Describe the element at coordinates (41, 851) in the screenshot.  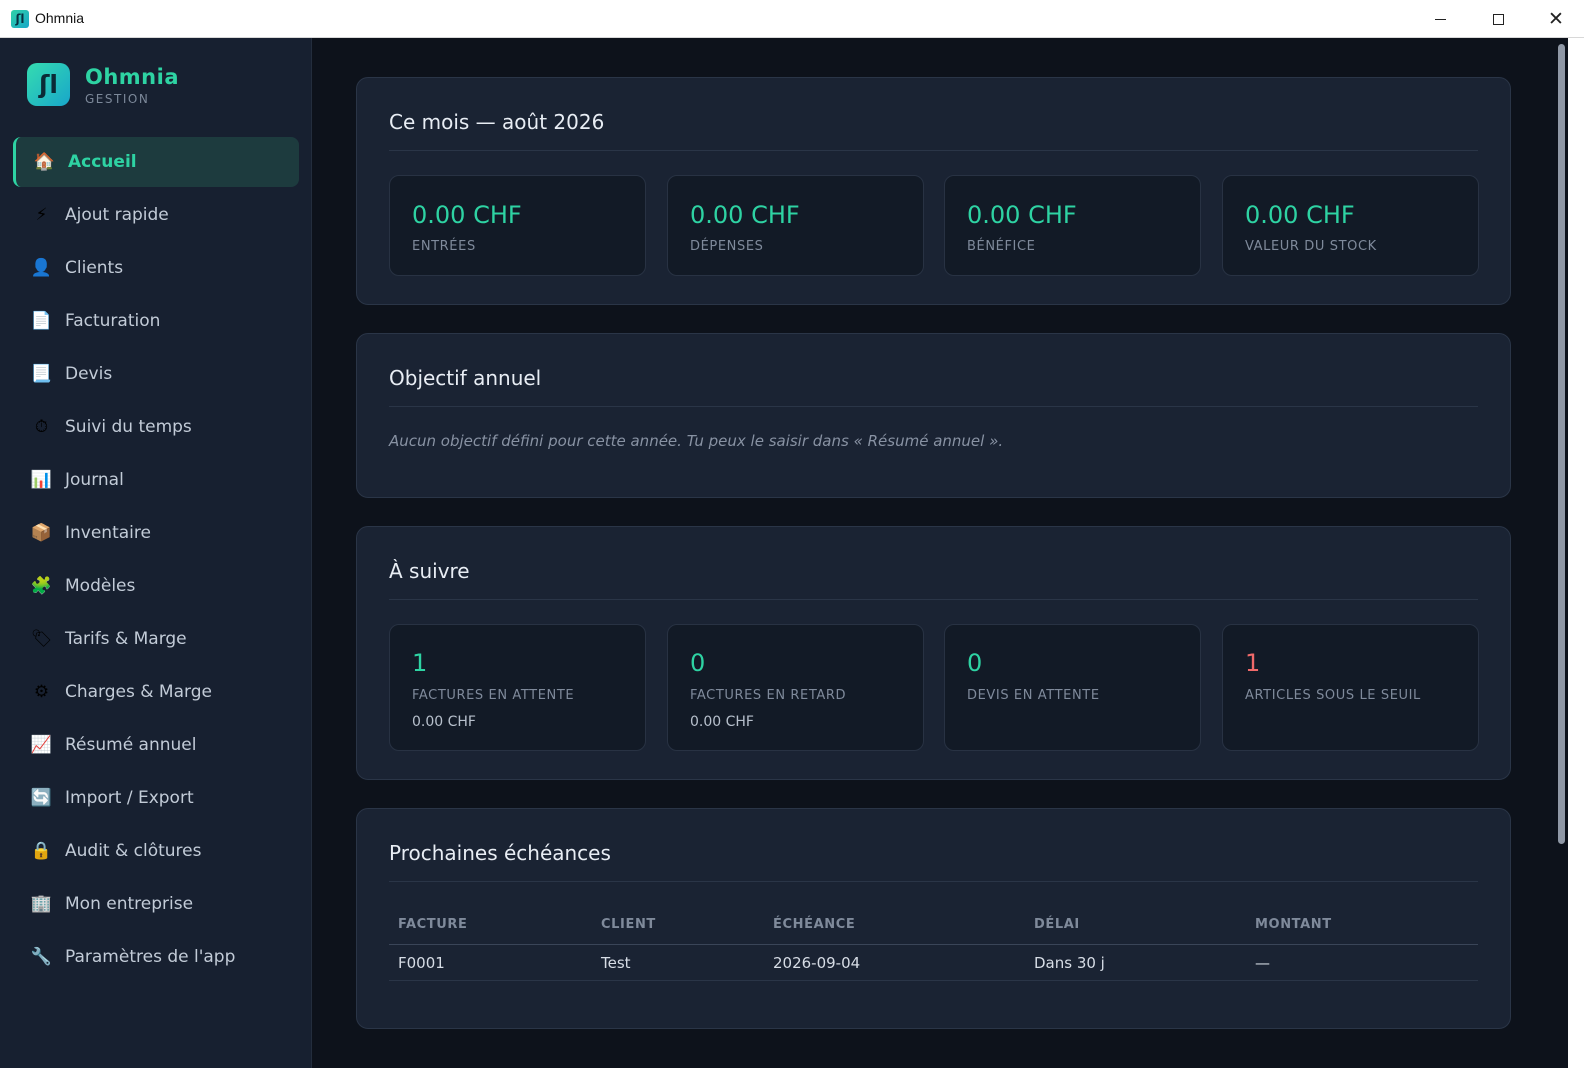
I see `lock-icon: 🔒` at that location.